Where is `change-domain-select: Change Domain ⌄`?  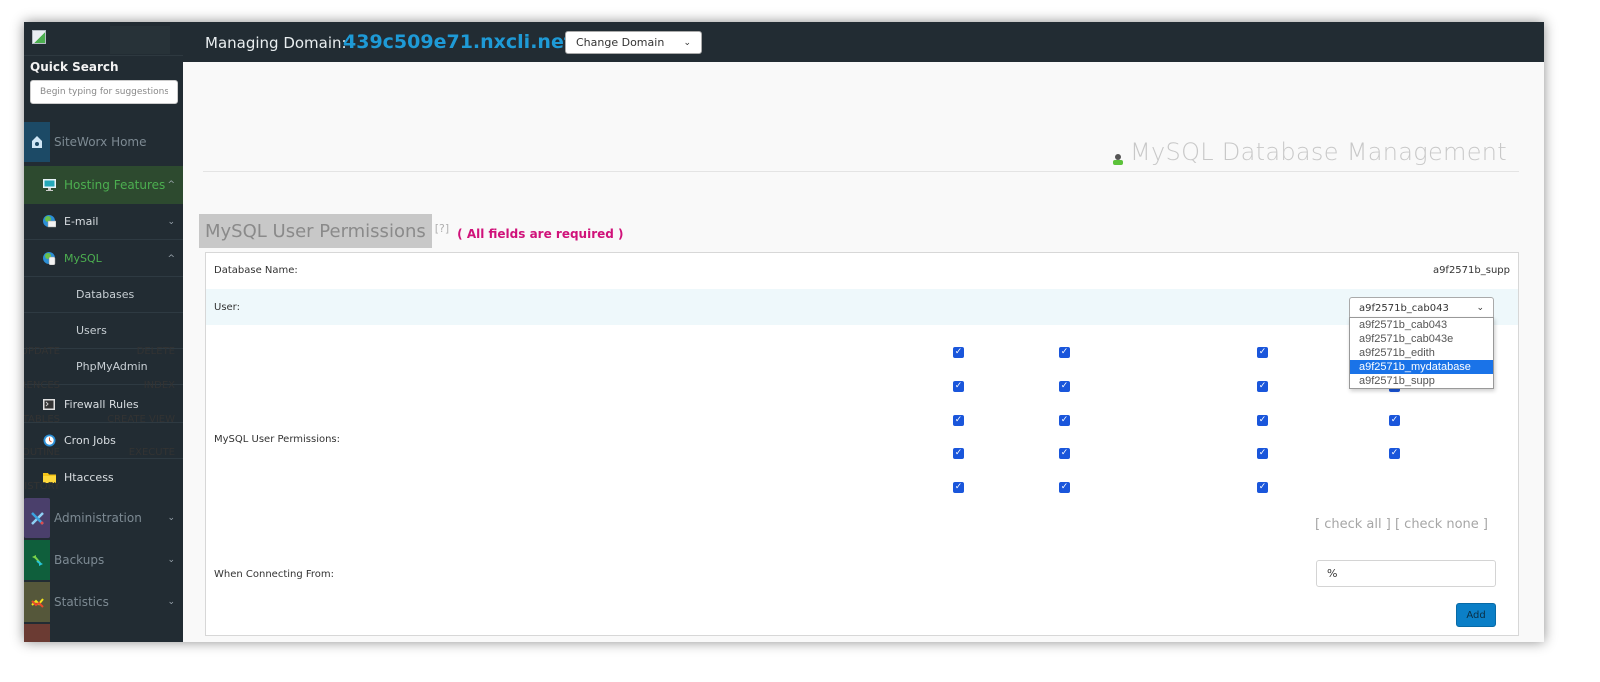
change-domain-select: Change Domain ⌄ is located at coordinates (633, 42).